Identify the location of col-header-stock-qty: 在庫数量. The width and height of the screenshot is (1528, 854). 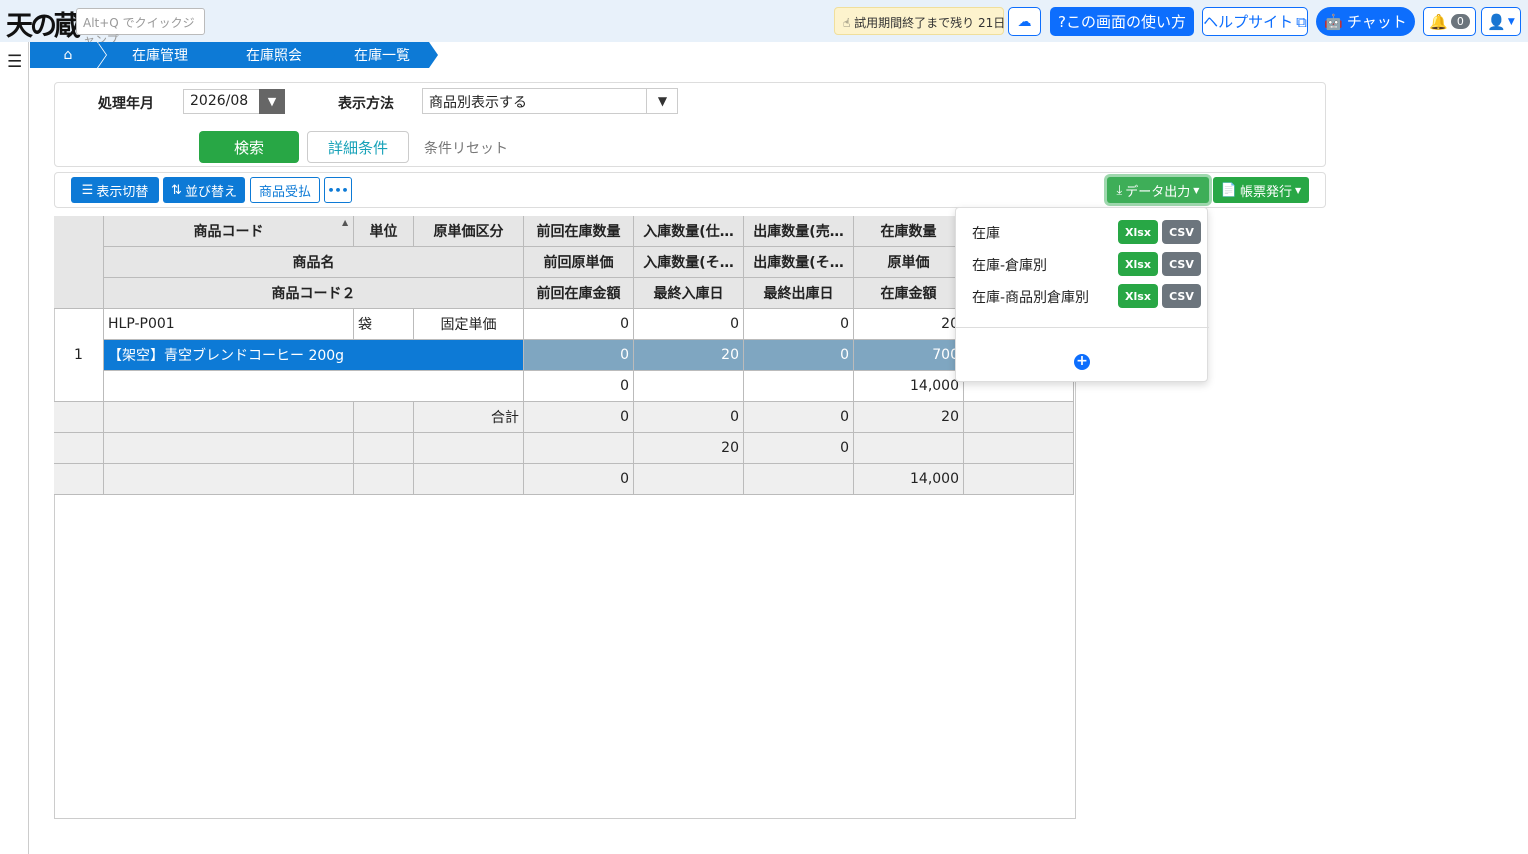
(909, 231).